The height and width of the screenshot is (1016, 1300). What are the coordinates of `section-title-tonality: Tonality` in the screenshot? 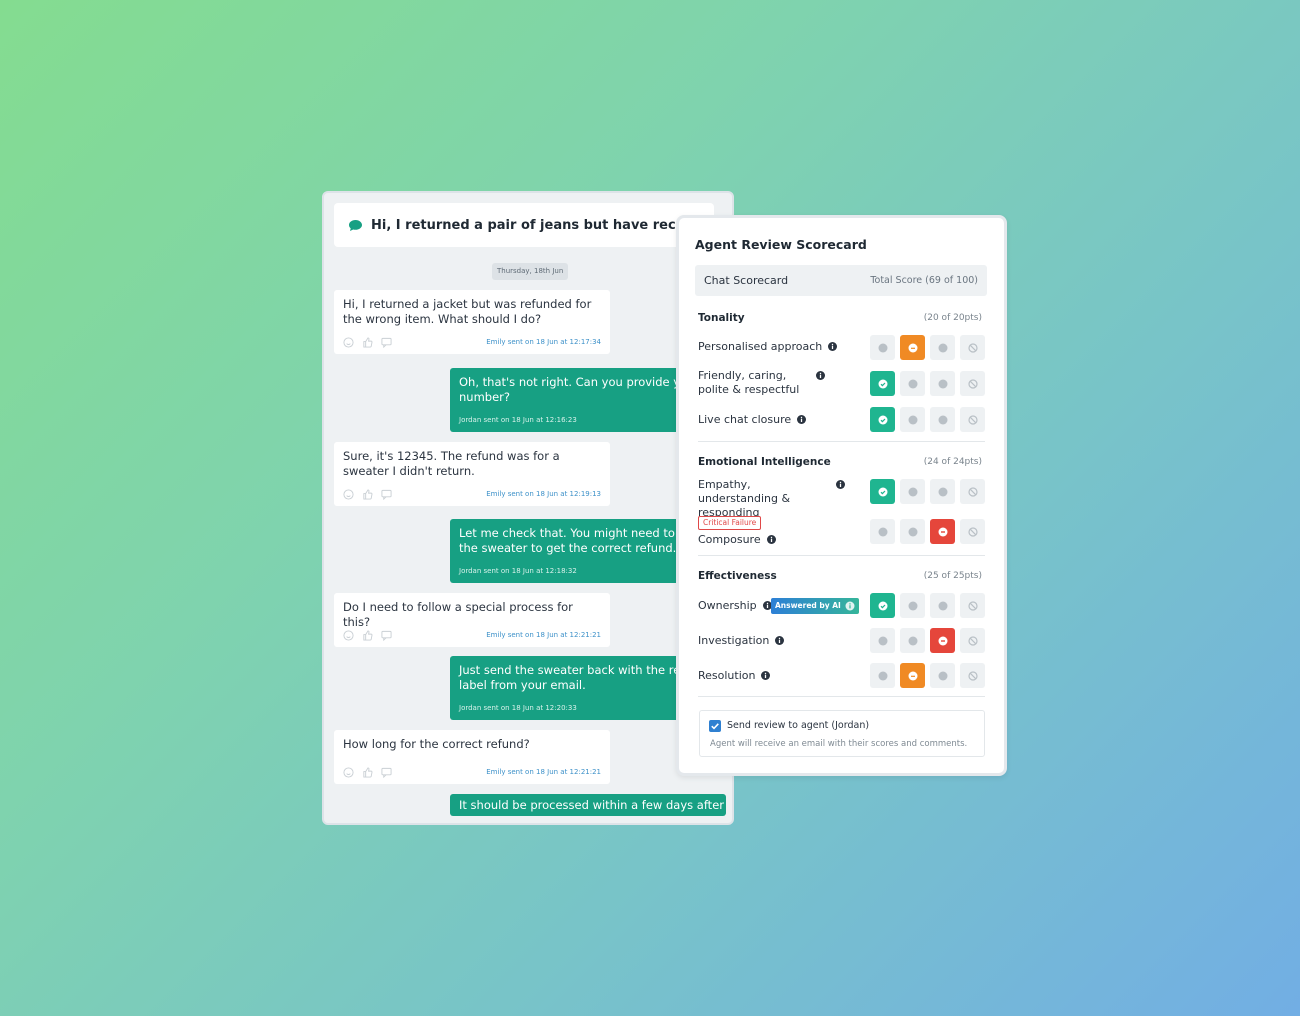 It's located at (721, 318).